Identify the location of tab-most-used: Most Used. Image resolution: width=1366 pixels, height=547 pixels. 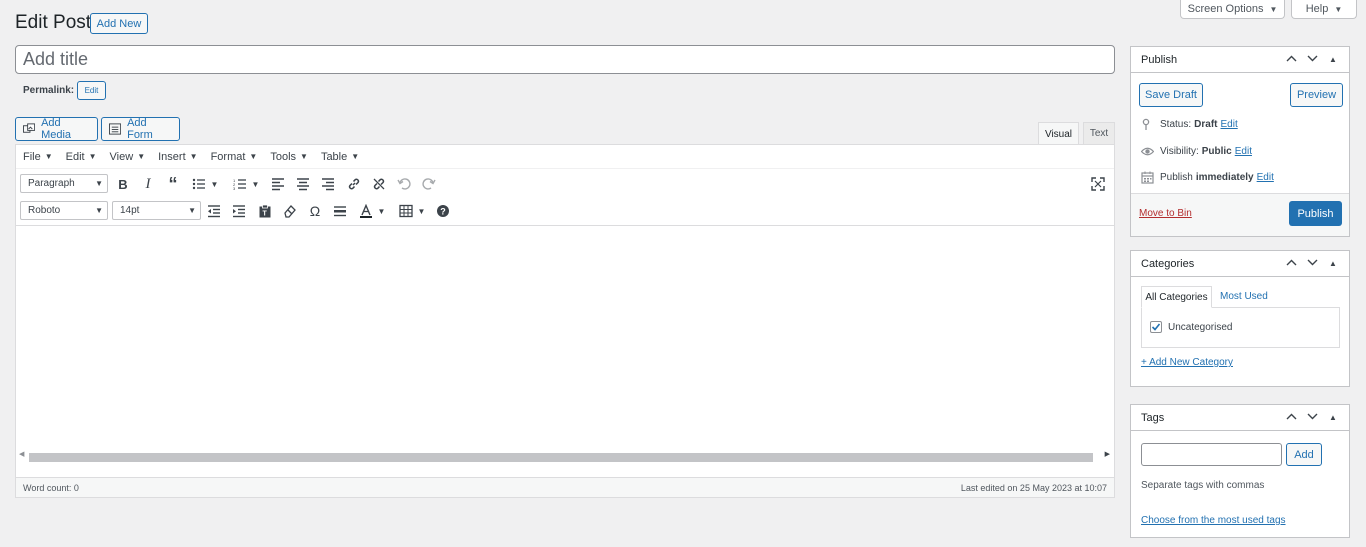
(1244, 296).